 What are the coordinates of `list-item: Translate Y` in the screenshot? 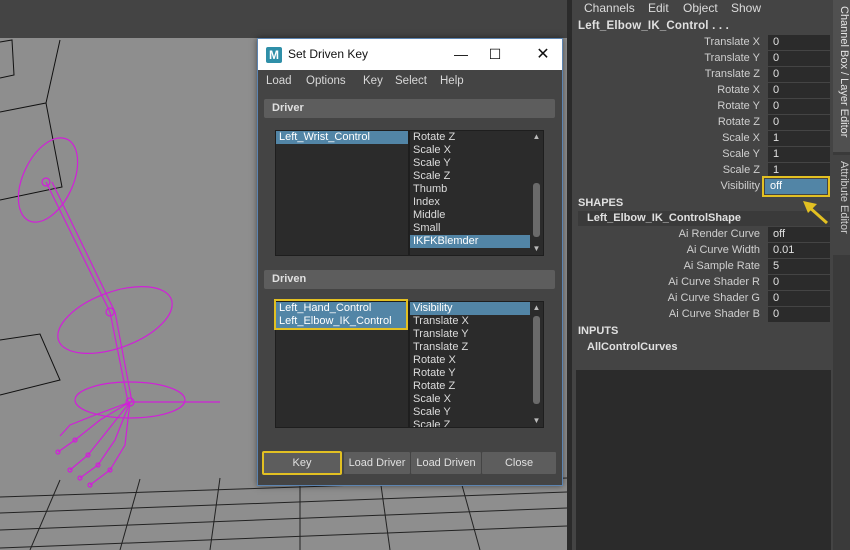 It's located at (476, 334).